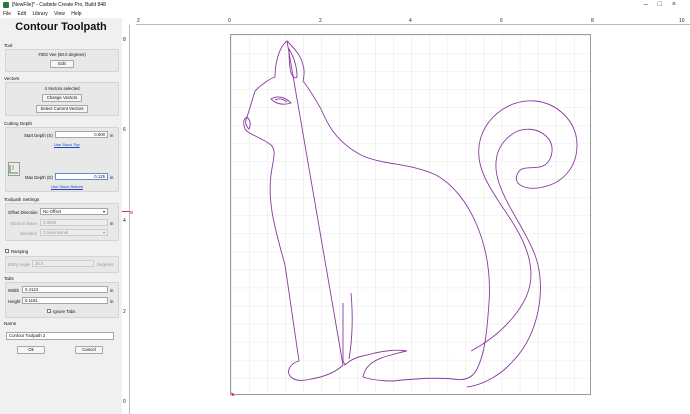 The height and width of the screenshot is (414, 690). I want to click on left-ruler: 8 6 4 2 0, so click(126, 219).